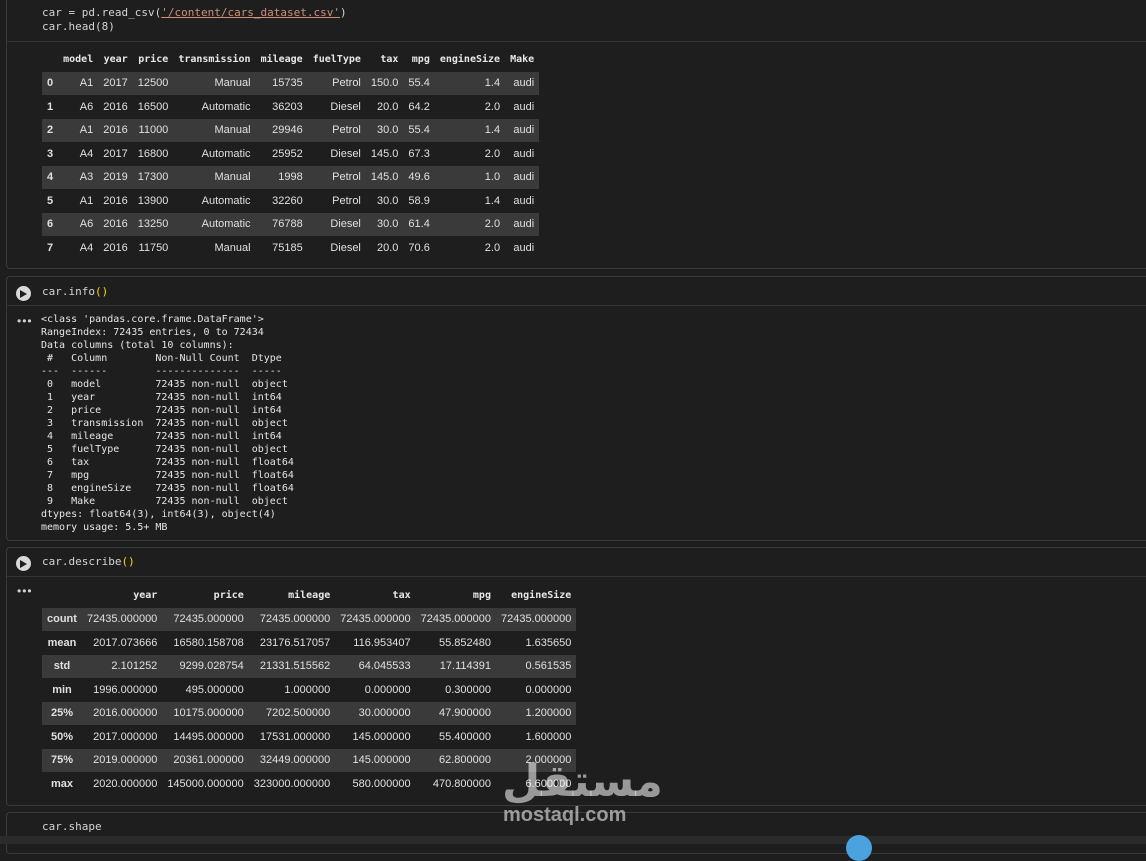  What do you see at coordinates (61, 760) in the screenshot?
I see `row-index: 75%` at bounding box center [61, 760].